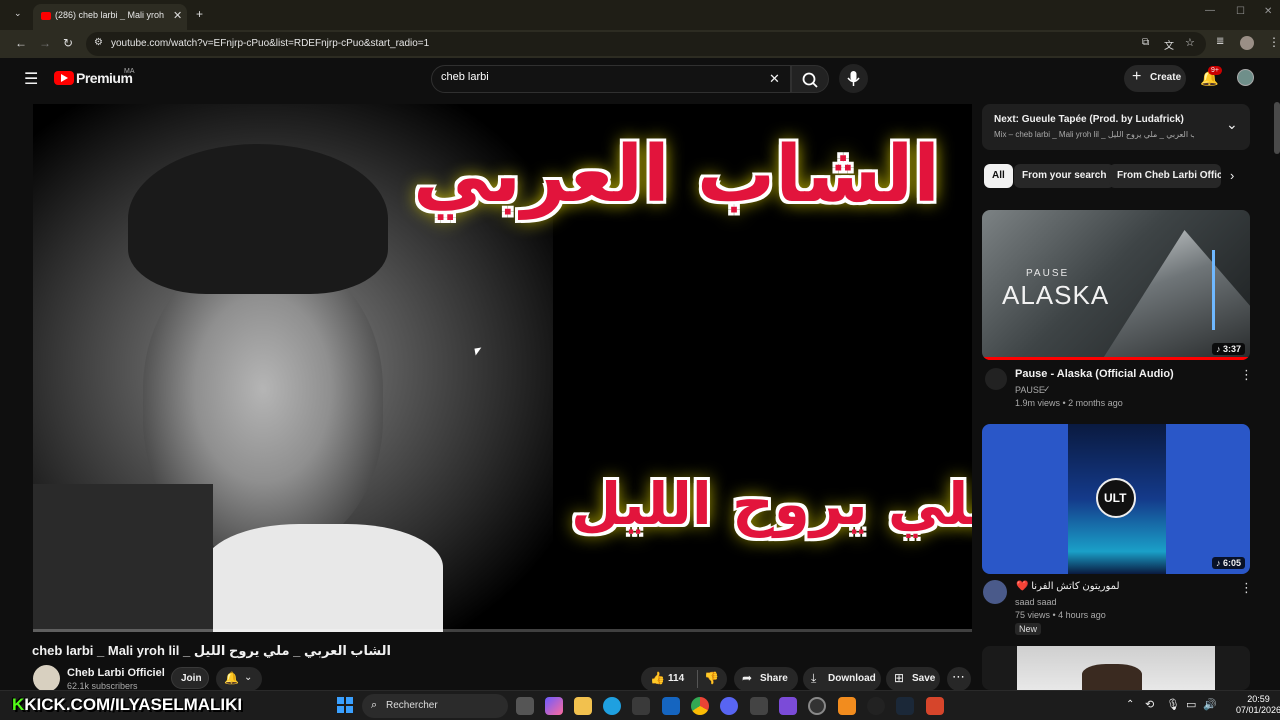  I want to click on tab-list-icon: ⌄, so click(18, 13).